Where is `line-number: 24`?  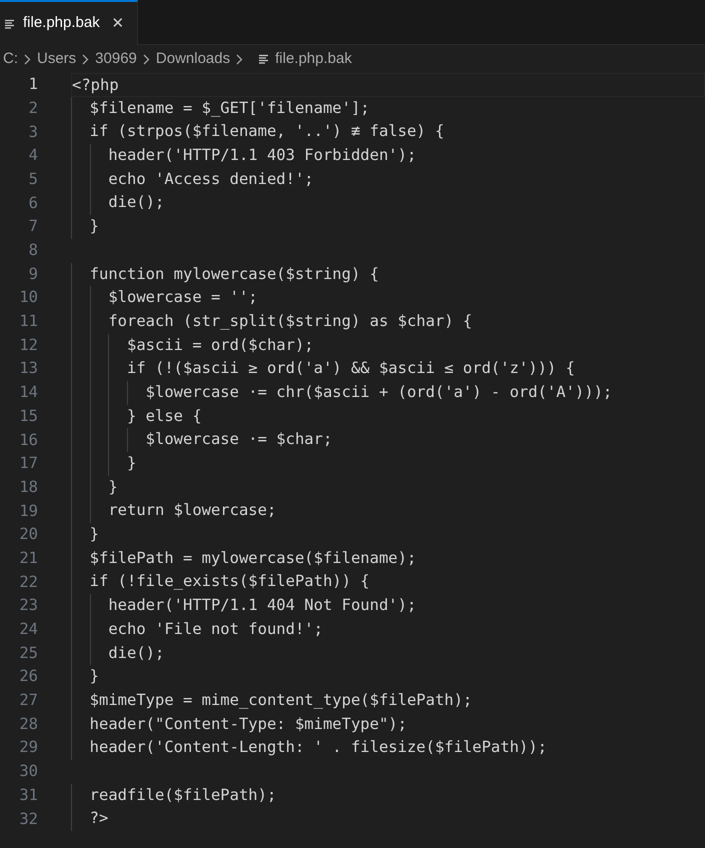
line-number: 24 is located at coordinates (28, 629).